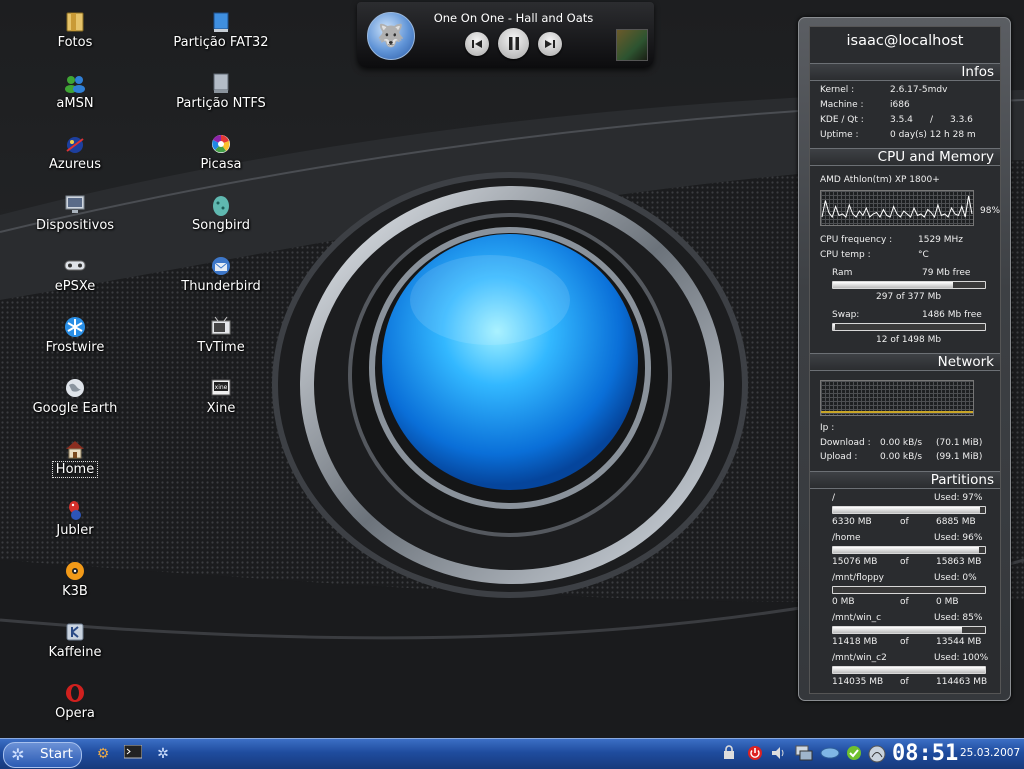 The image size is (1024, 769). Describe the element at coordinates (133, 753) in the screenshot. I see `terminal-icon` at that location.